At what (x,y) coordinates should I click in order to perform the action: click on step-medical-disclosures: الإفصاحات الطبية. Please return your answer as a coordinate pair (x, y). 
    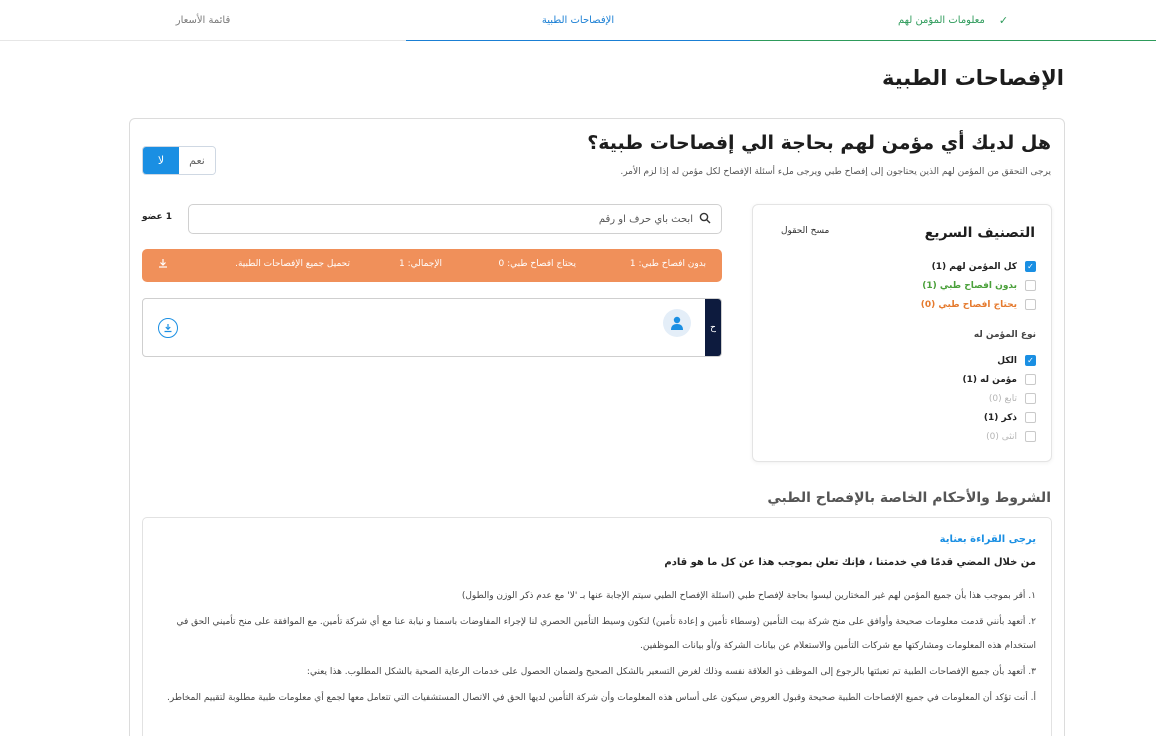
    Looking at the image, I should click on (578, 20).